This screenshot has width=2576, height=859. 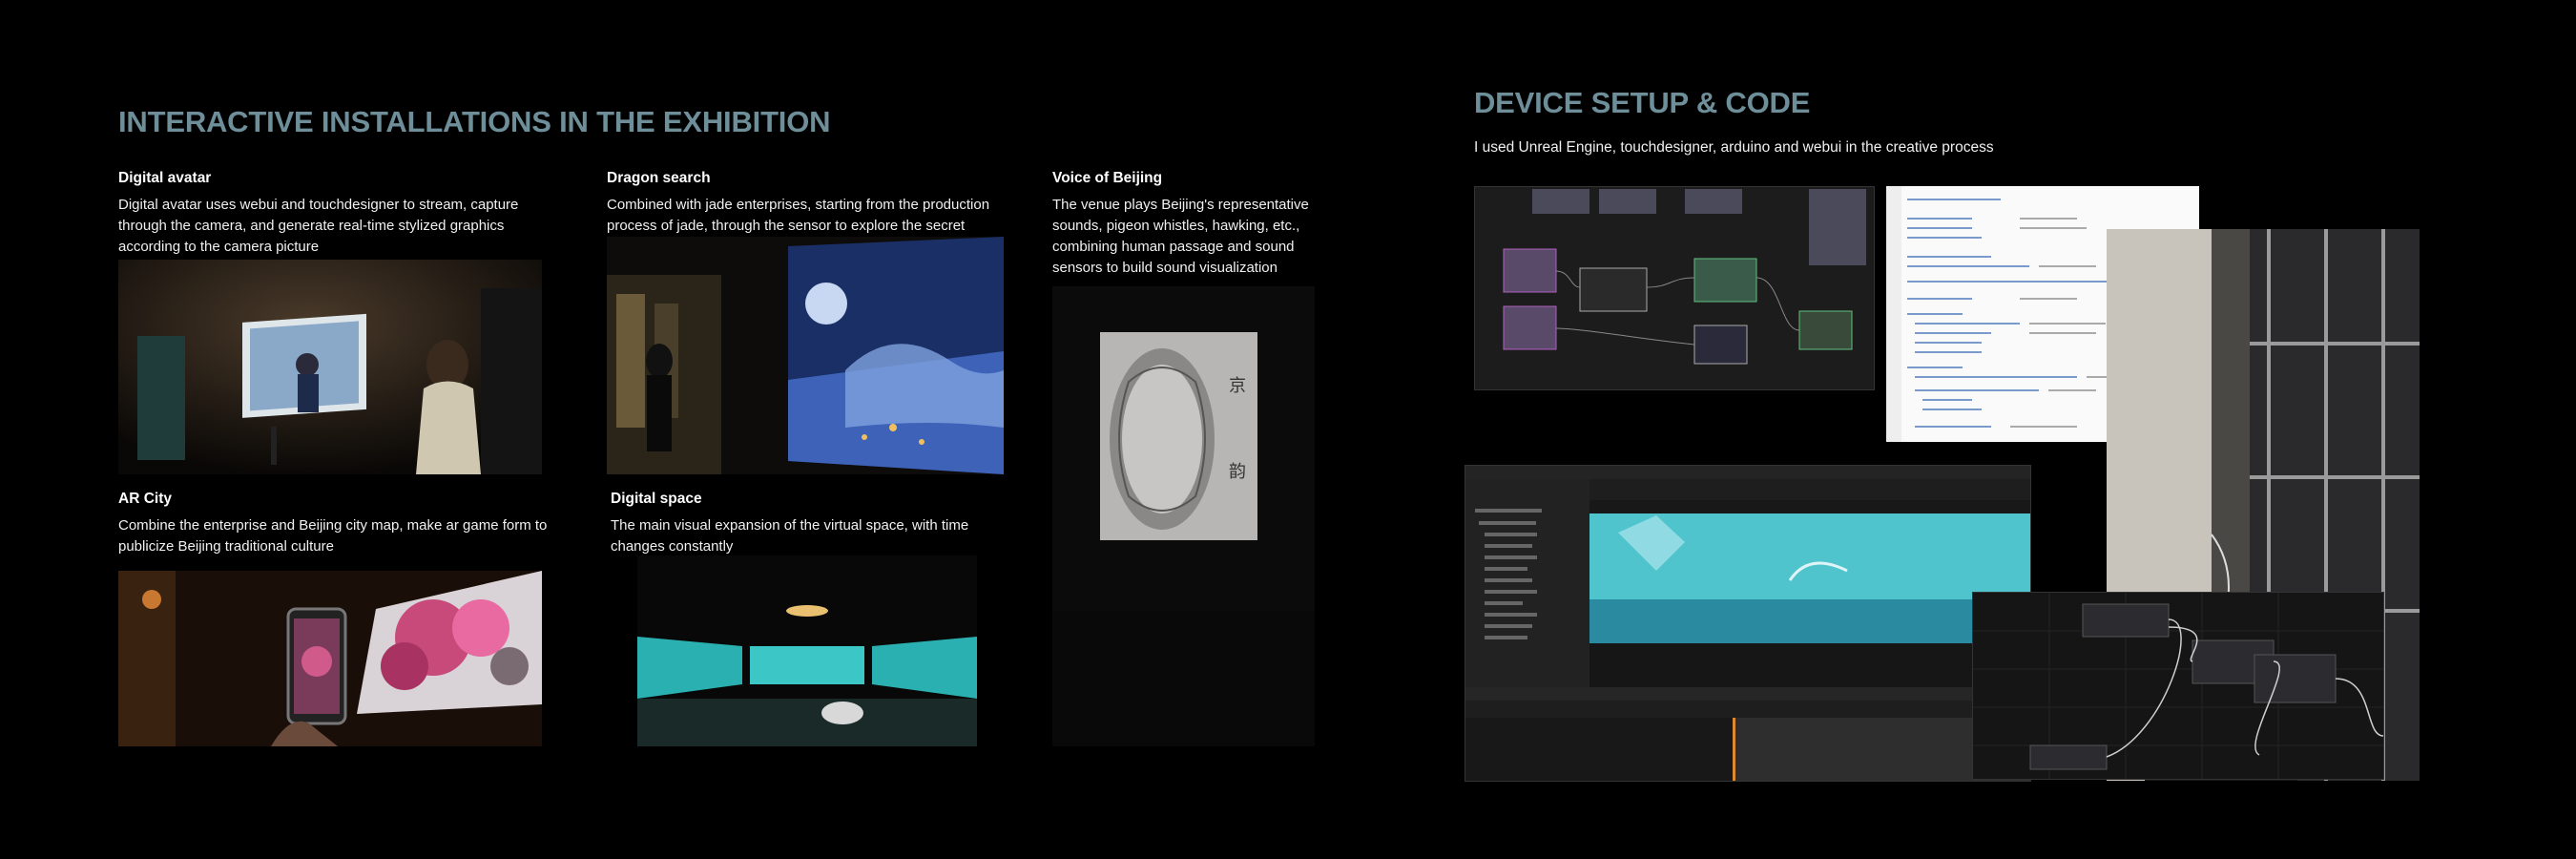 What do you see at coordinates (1237, 472) in the screenshot?
I see `svg-text: 韵` at bounding box center [1237, 472].